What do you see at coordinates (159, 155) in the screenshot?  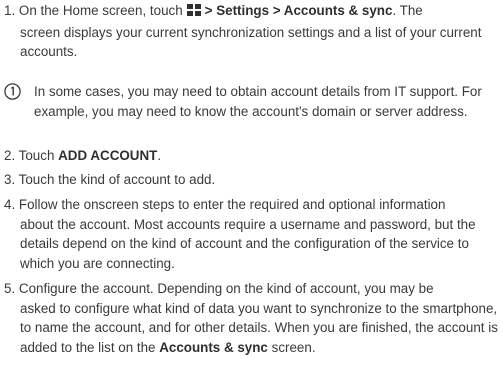 I see `step-2-text-post: .` at bounding box center [159, 155].